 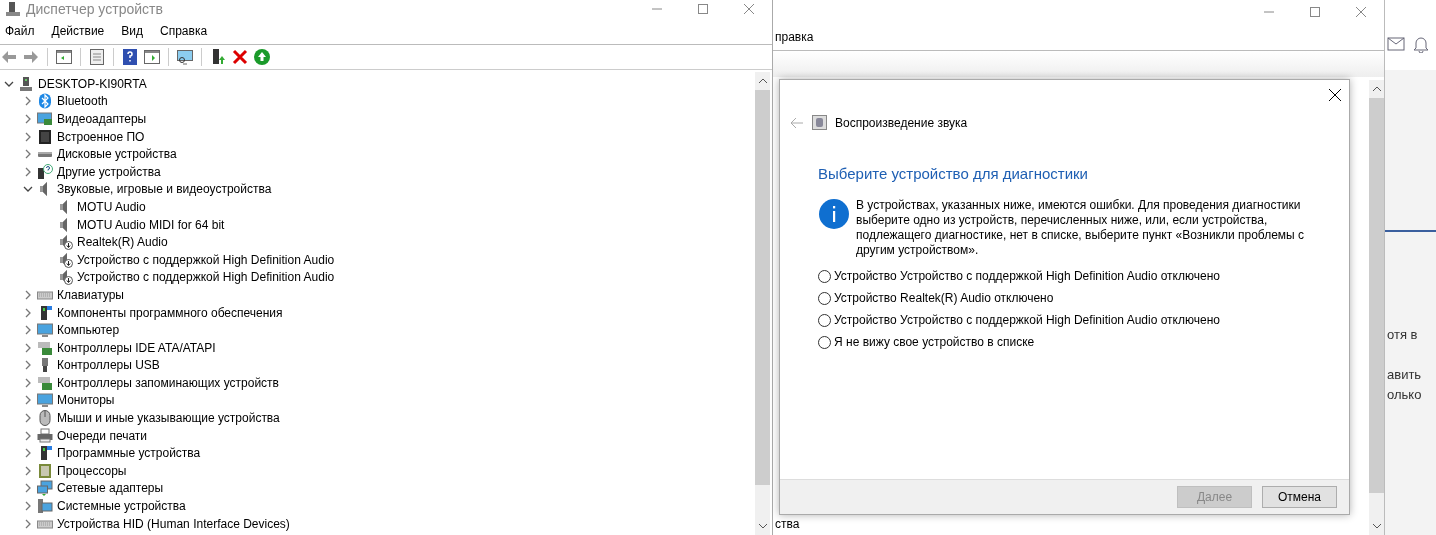 I want to click on chip-icon, so click(x=45, y=136).